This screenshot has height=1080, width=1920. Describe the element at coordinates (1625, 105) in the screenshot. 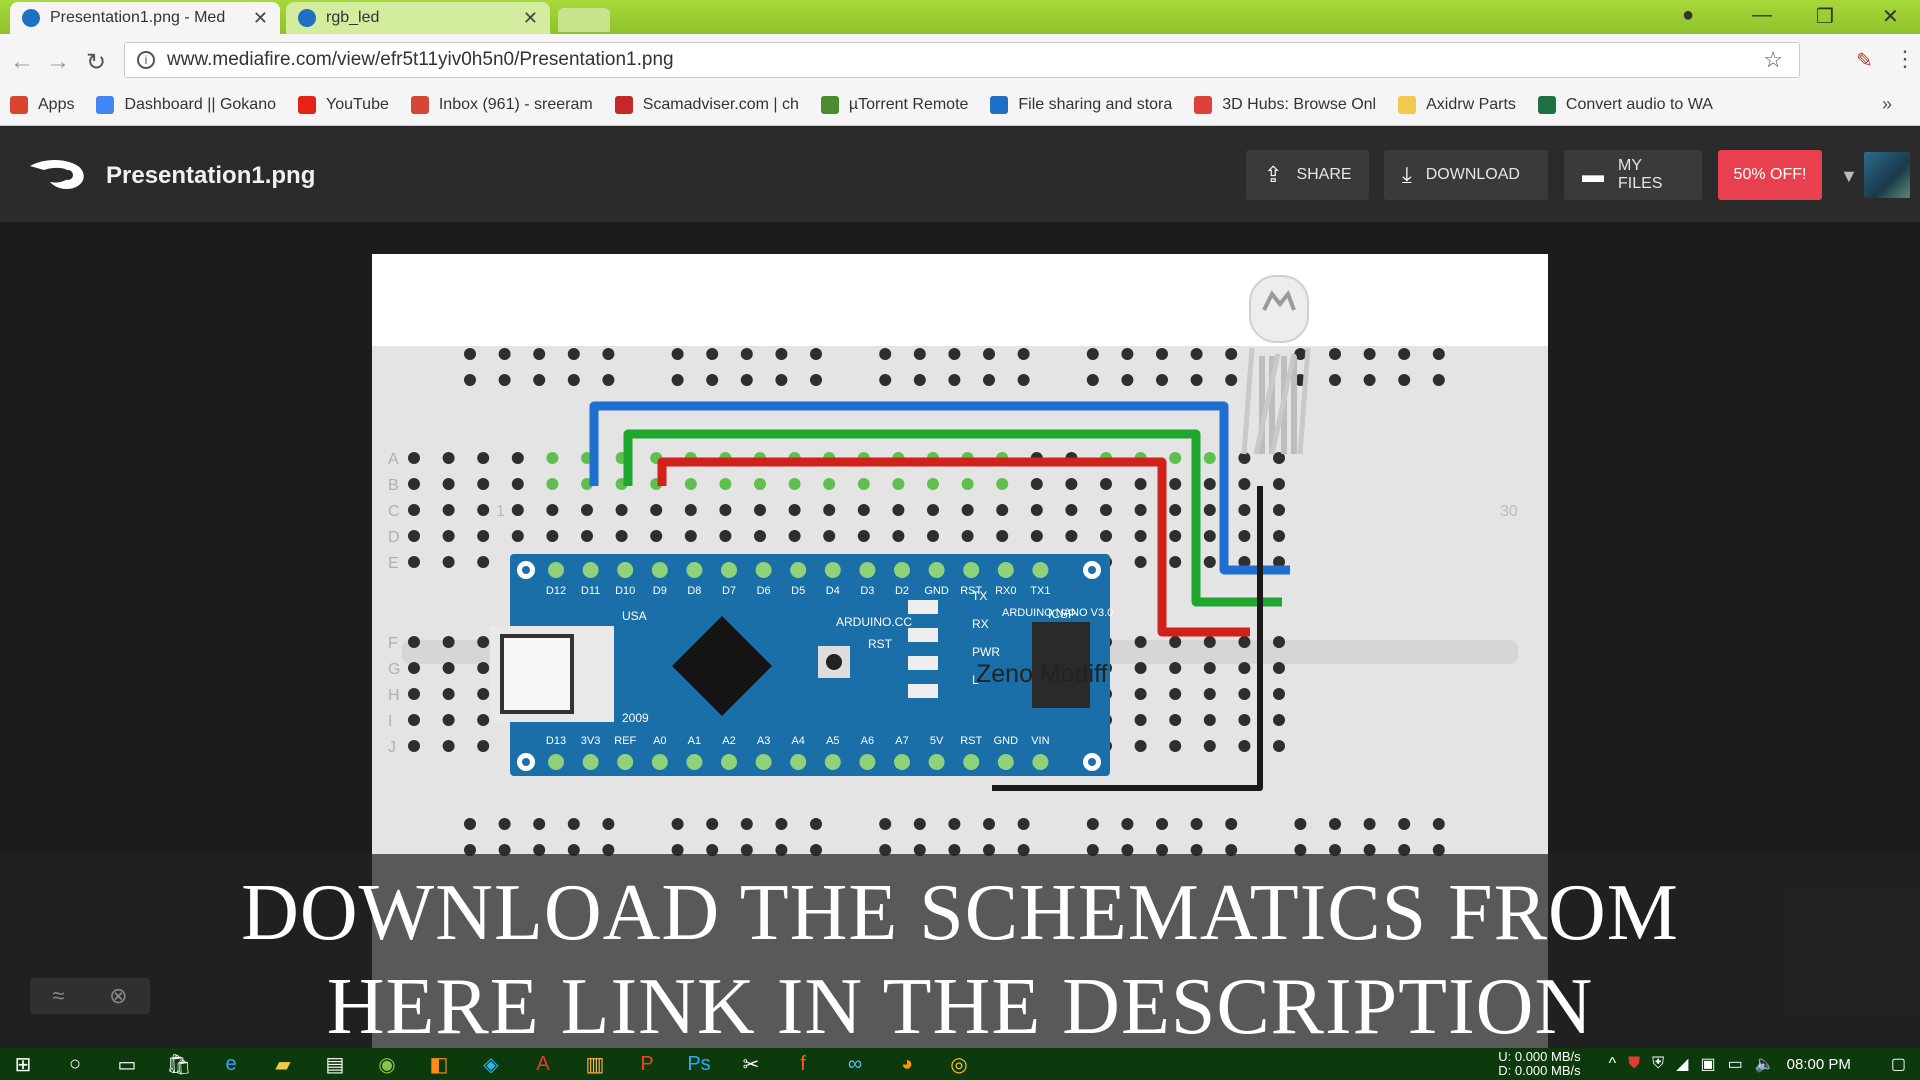

I see `bookmark-item: Convert audio to WA` at that location.